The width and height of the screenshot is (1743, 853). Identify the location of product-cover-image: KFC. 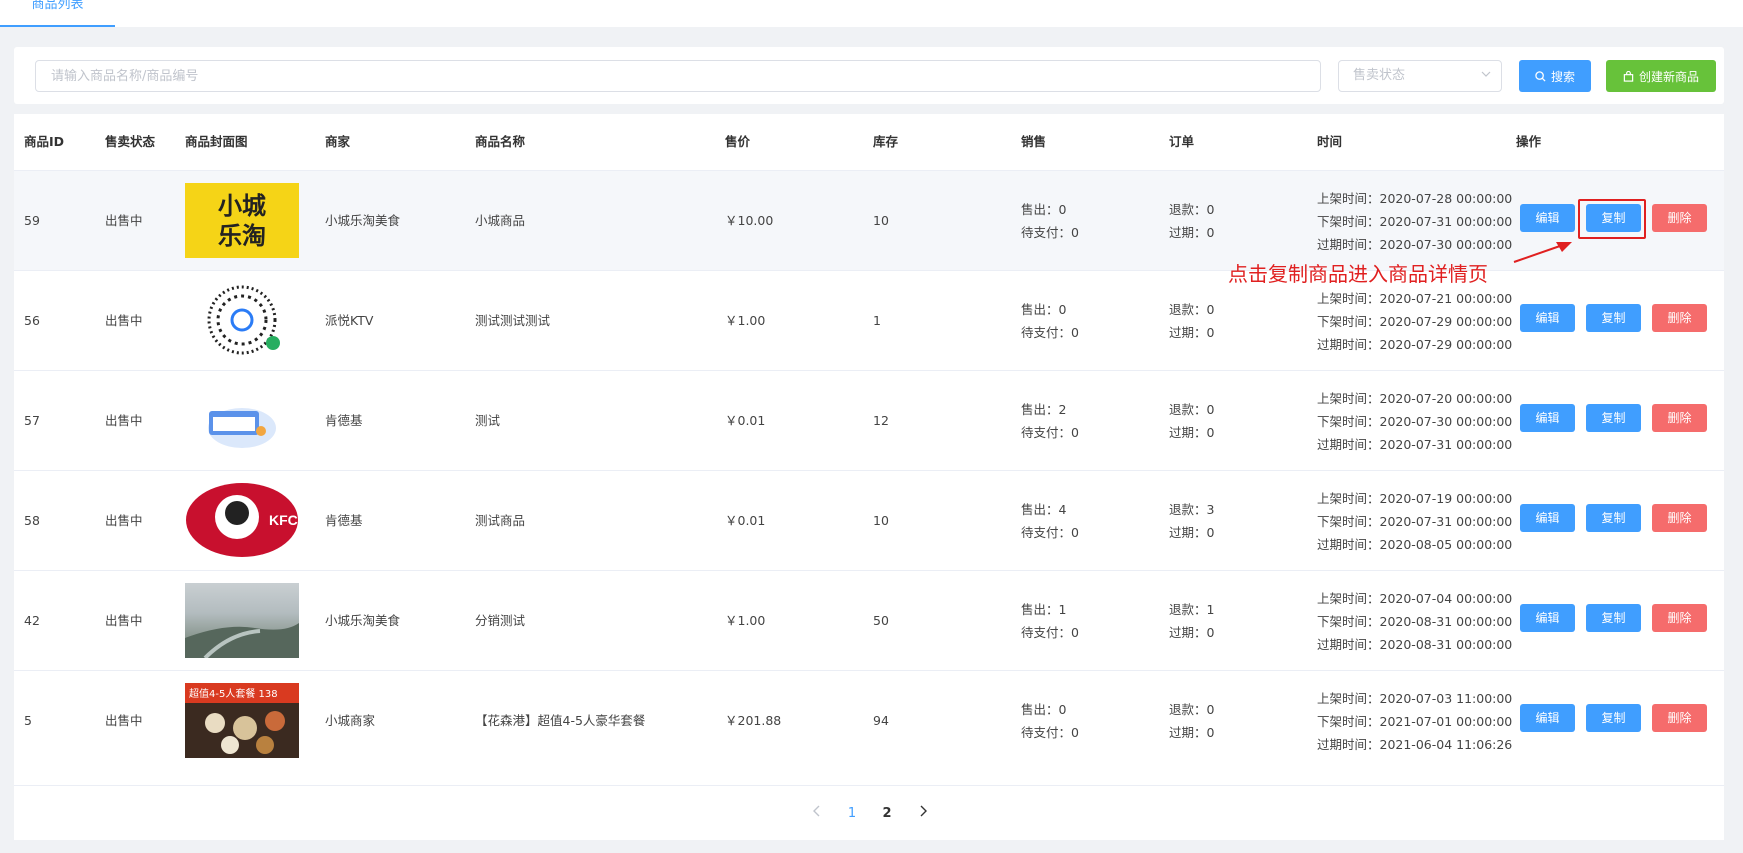
(242, 520).